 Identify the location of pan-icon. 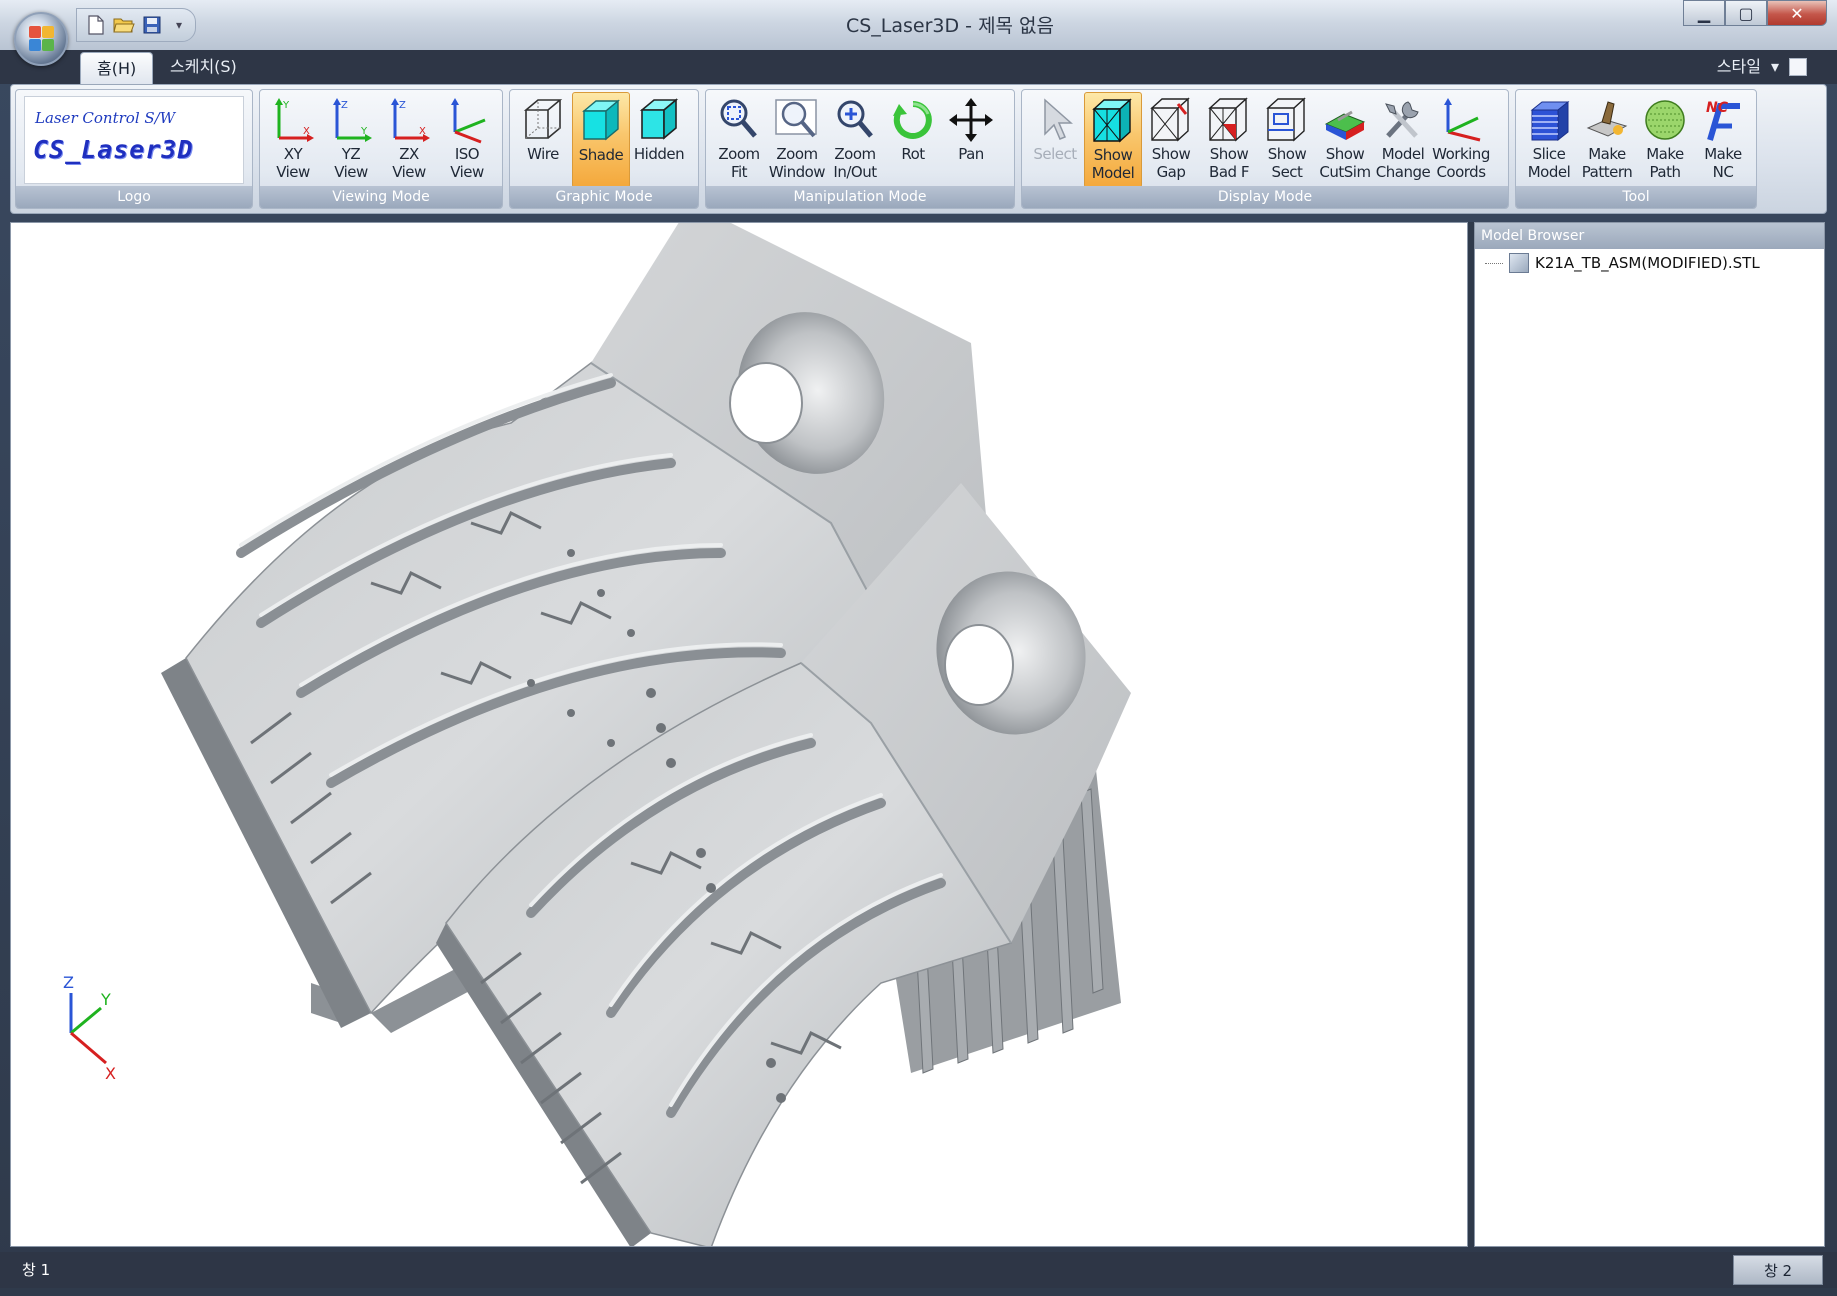
(971, 120).